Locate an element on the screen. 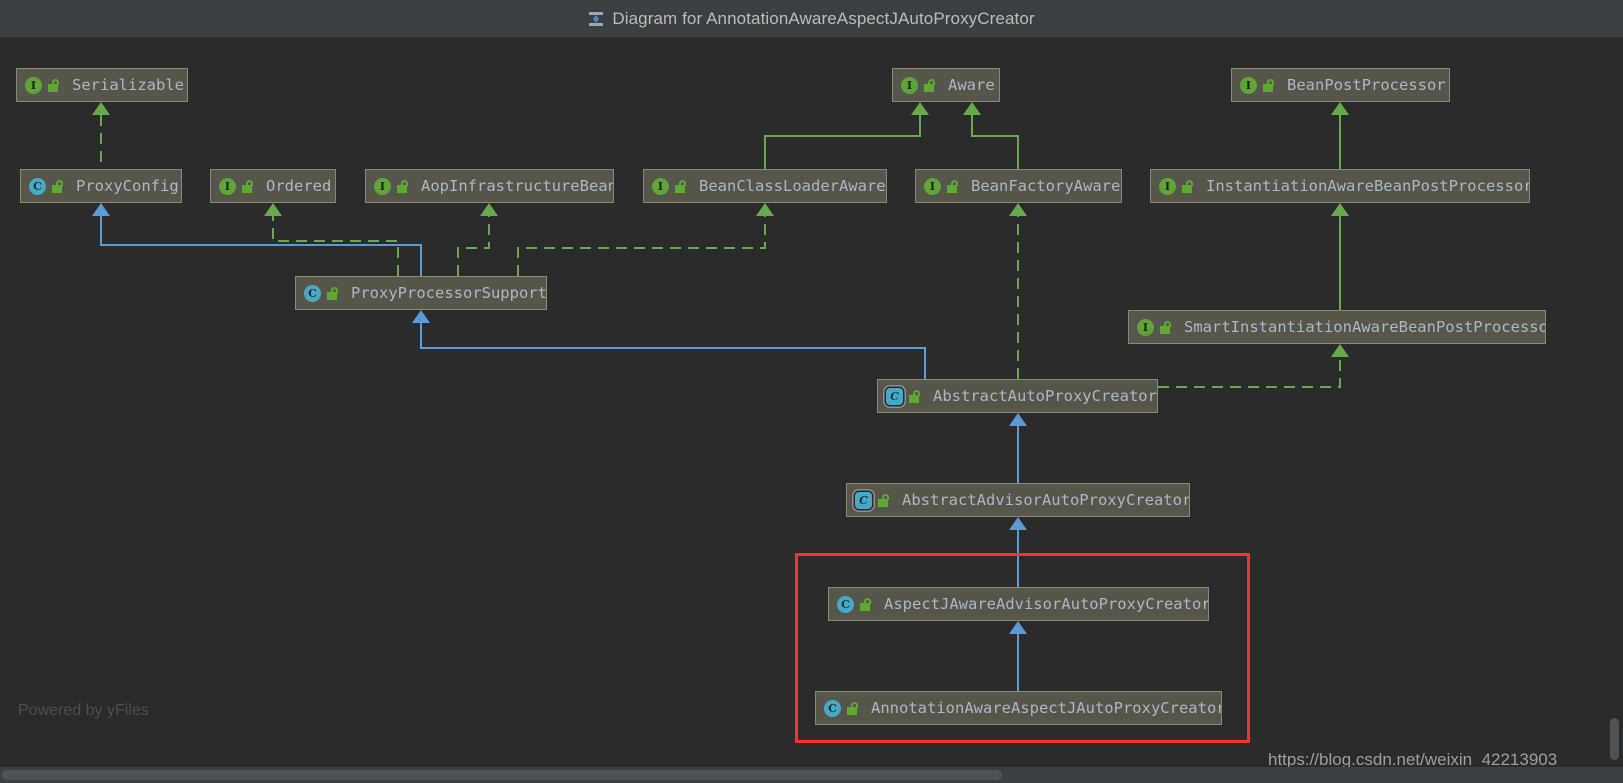 This screenshot has width=1623, height=783. class-node-label: ProxyConfig is located at coordinates (127, 186).